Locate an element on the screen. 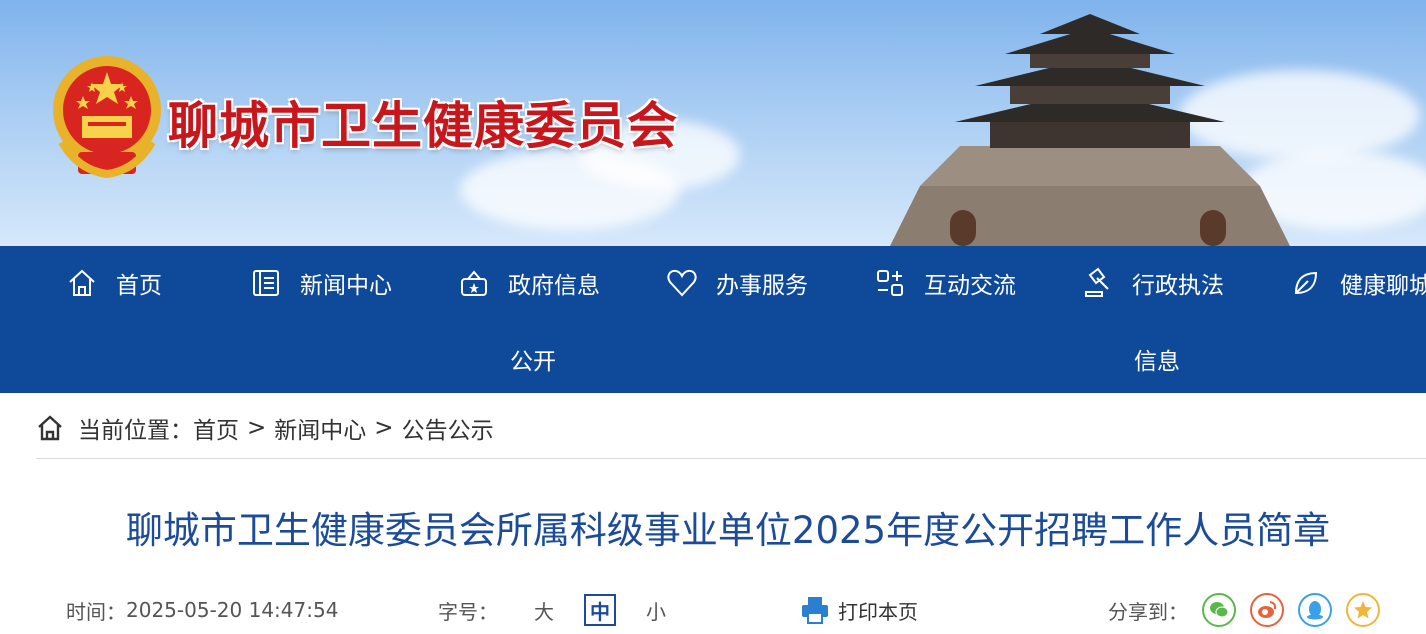 The width and height of the screenshot is (1426, 634). print-button: 打印本页 is located at coordinates (859, 610).